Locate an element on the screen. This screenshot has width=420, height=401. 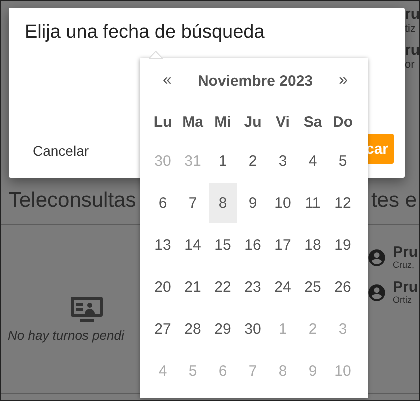
calendar-day: 22 is located at coordinates (223, 287).